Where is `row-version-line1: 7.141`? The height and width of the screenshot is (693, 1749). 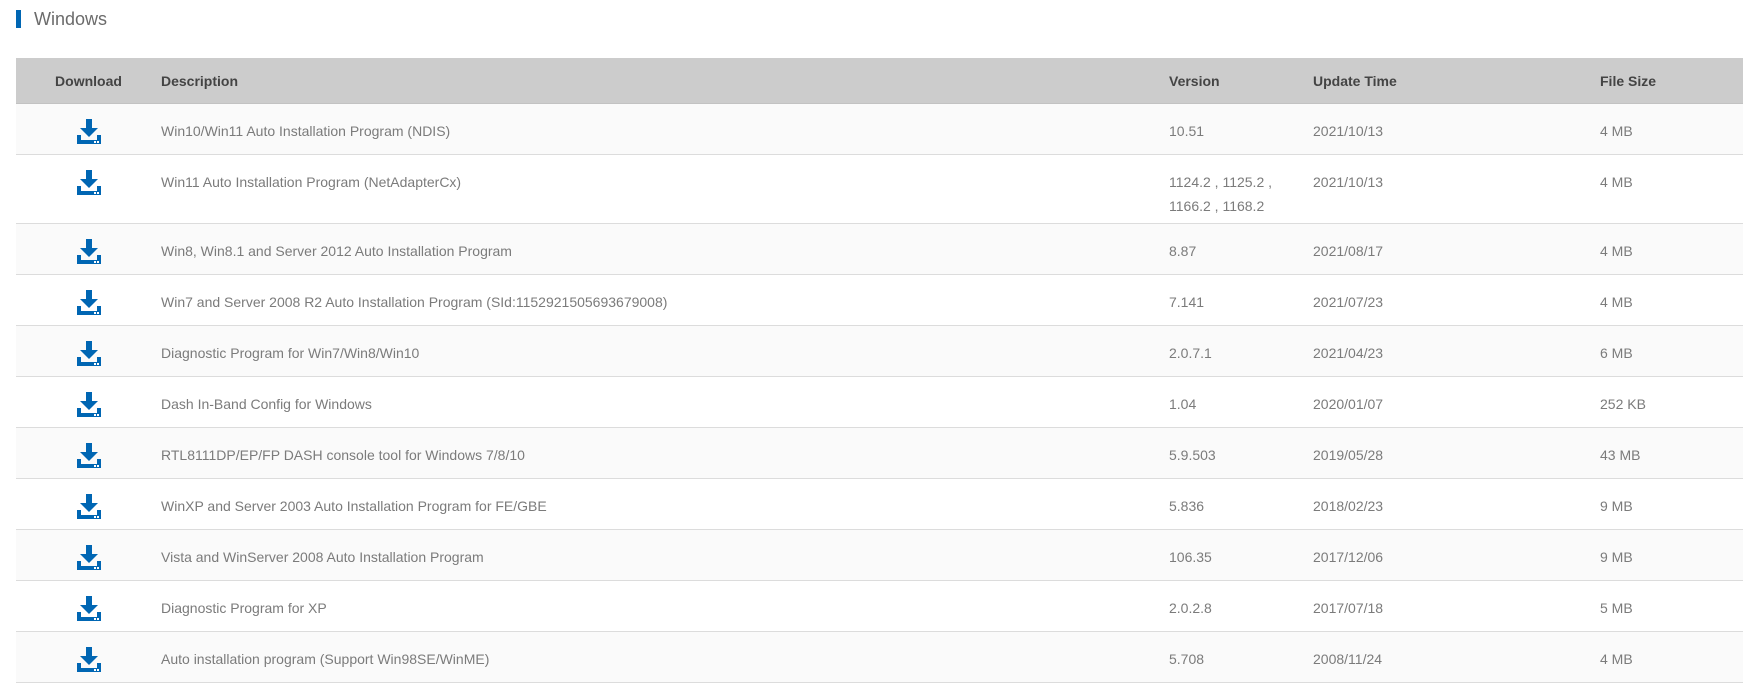
row-version-line1: 7.141 is located at coordinates (1187, 302).